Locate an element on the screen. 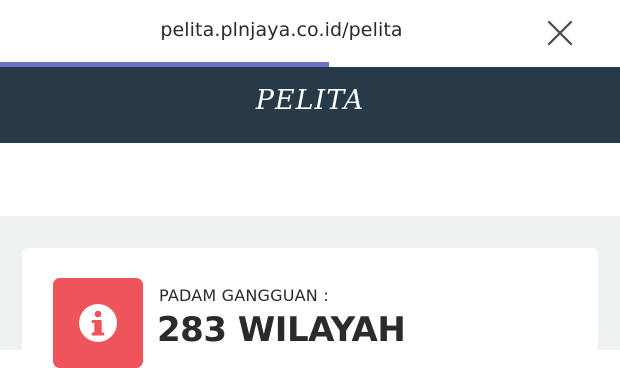  close-button is located at coordinates (560, 33).